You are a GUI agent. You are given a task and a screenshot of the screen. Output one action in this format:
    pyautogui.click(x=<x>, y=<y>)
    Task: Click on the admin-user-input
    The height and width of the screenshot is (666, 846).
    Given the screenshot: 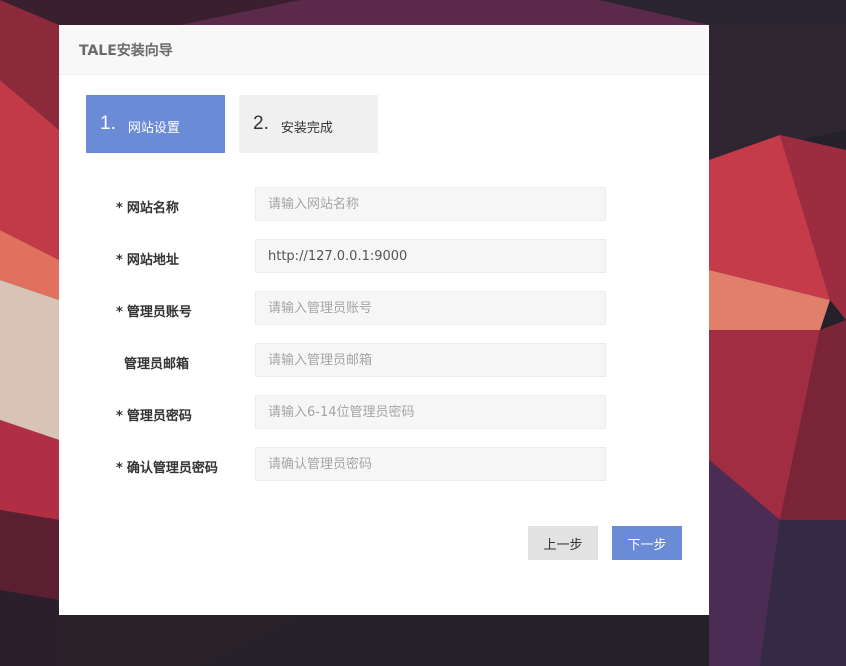 What is the action you would take?
    pyautogui.click(x=430, y=308)
    